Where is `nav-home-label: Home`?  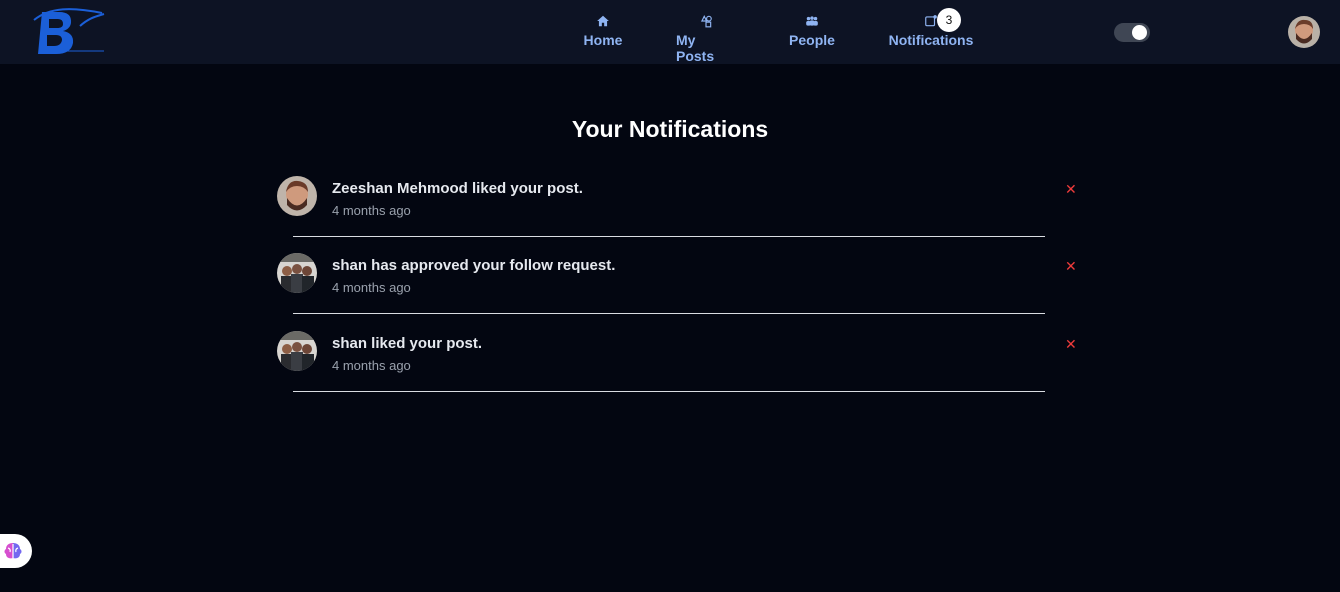
nav-home-label: Home is located at coordinates (603, 40).